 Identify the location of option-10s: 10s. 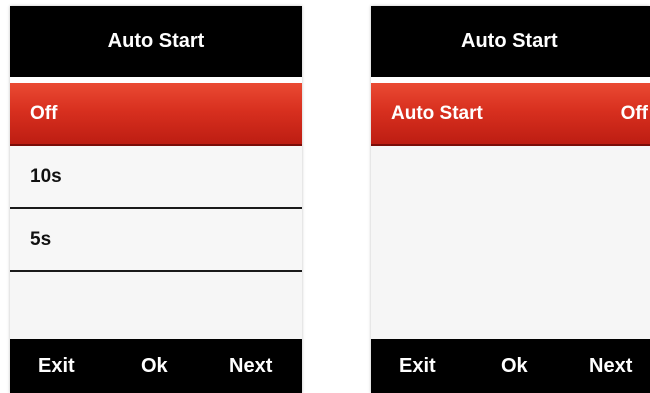
(156, 177).